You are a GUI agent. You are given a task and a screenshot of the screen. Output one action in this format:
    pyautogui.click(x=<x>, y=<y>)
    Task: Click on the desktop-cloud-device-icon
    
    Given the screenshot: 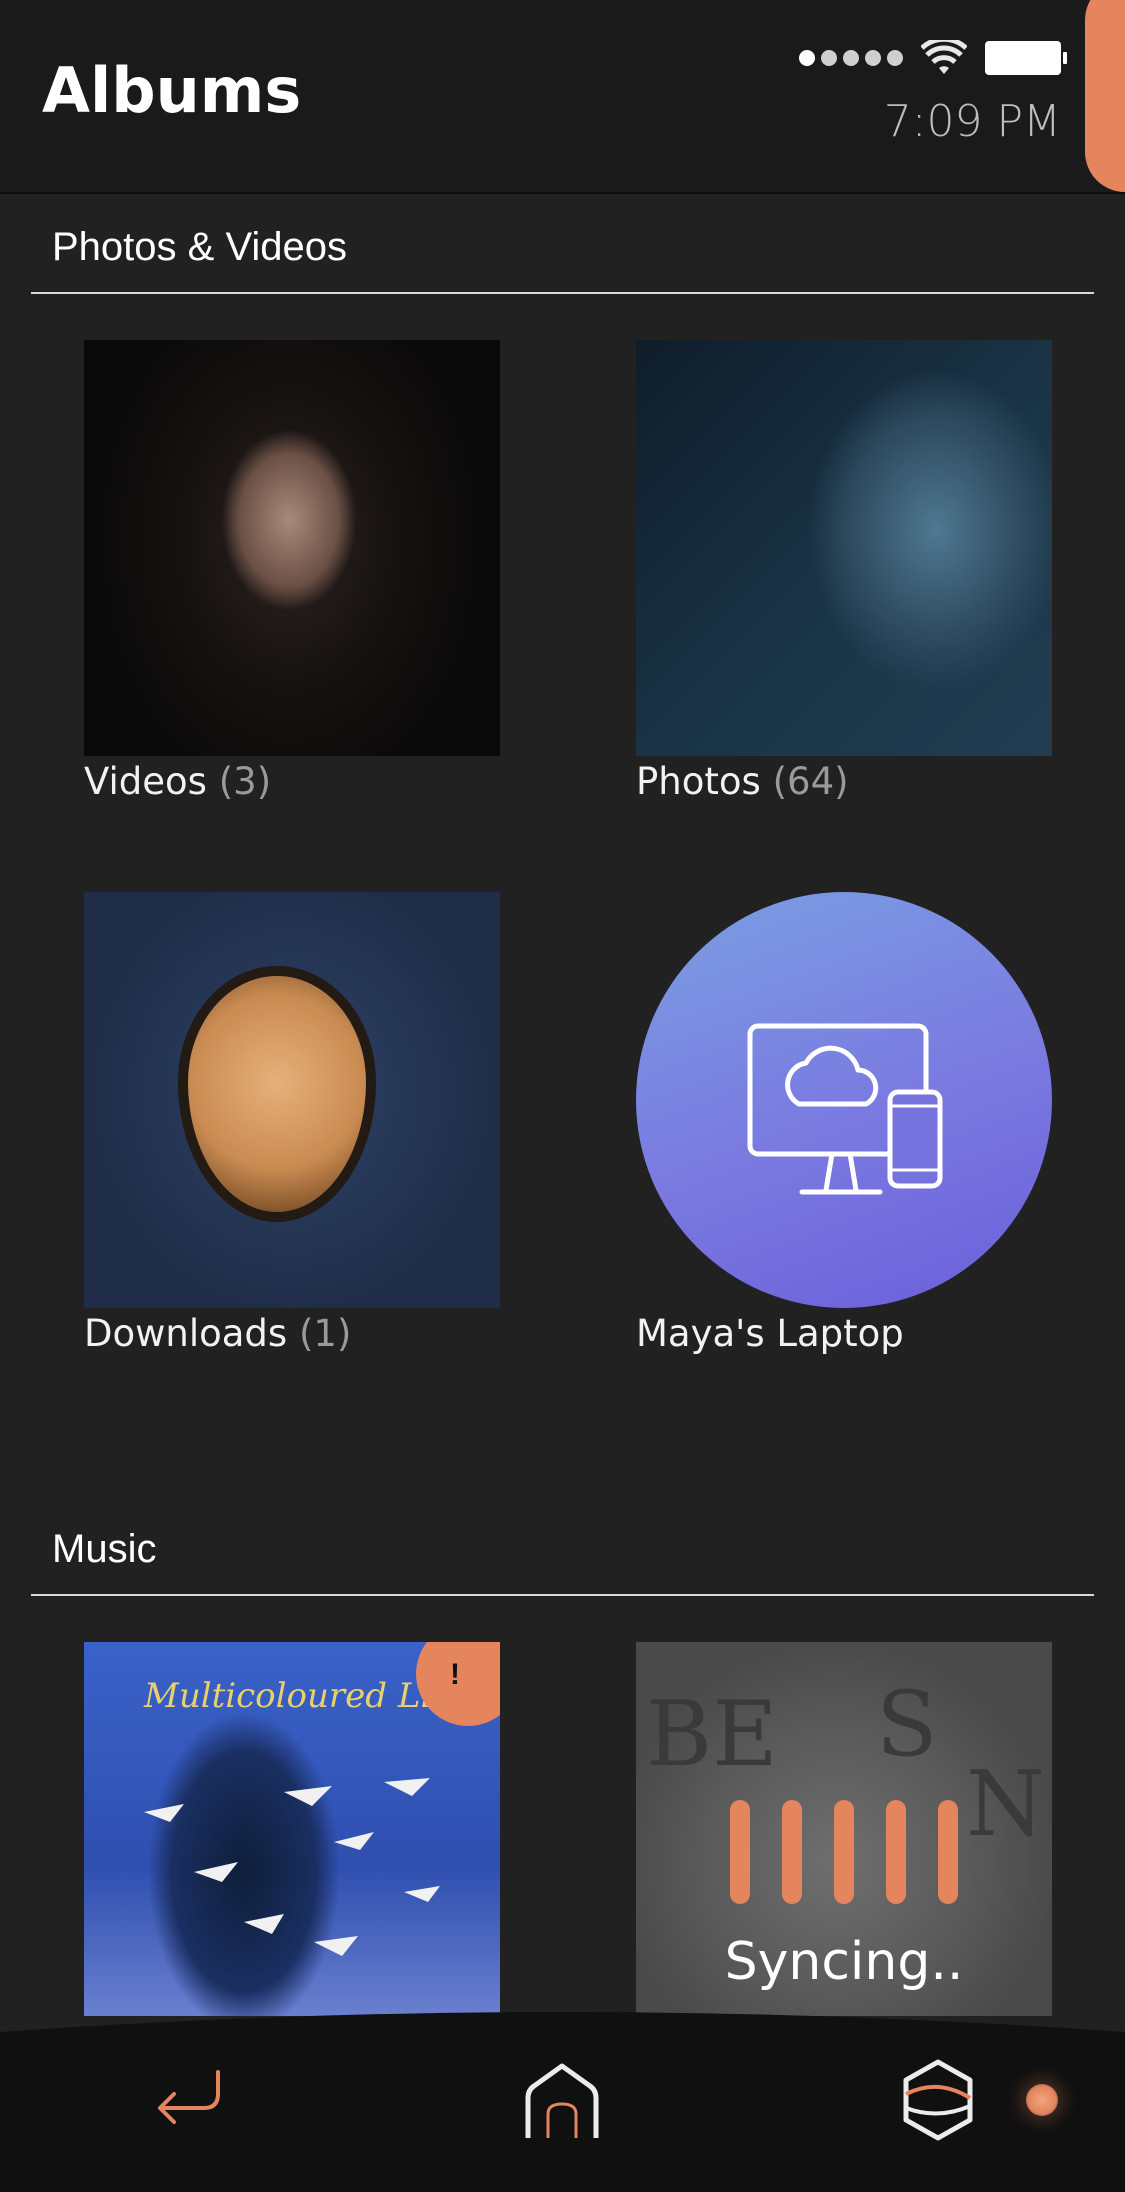 What is the action you would take?
    pyautogui.click(x=845, y=1109)
    